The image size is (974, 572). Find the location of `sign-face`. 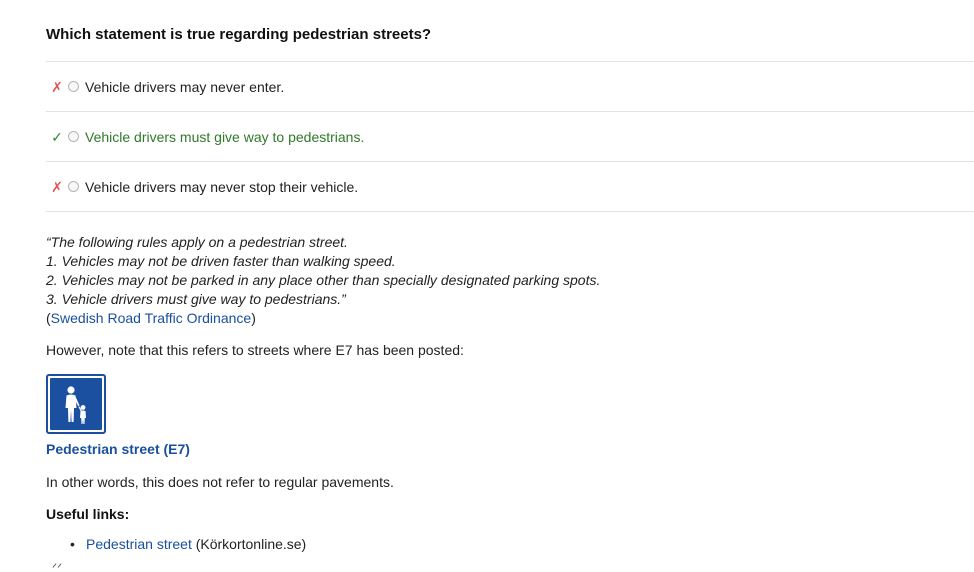

sign-face is located at coordinates (76, 404).